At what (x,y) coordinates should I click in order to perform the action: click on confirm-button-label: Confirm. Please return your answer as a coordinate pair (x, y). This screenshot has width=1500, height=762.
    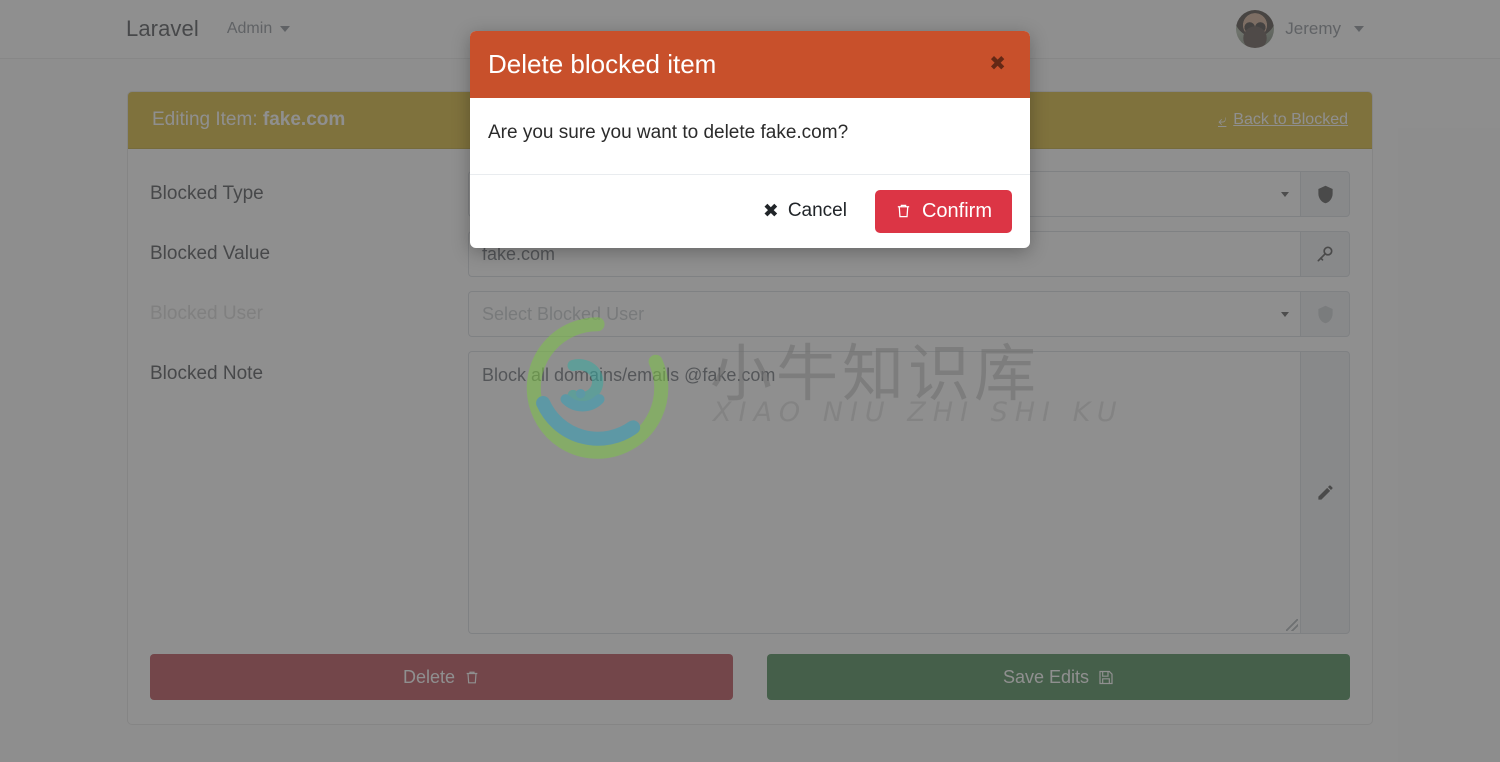
    Looking at the image, I should click on (956, 210).